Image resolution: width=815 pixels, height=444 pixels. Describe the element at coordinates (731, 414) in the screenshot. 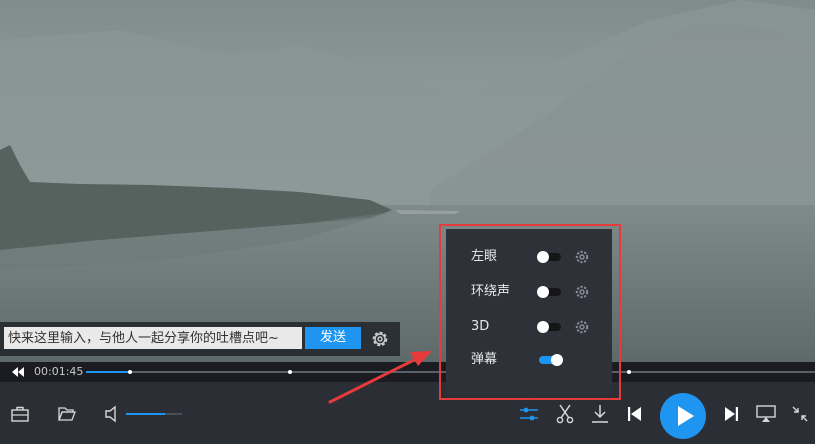

I see `next-icon` at that location.